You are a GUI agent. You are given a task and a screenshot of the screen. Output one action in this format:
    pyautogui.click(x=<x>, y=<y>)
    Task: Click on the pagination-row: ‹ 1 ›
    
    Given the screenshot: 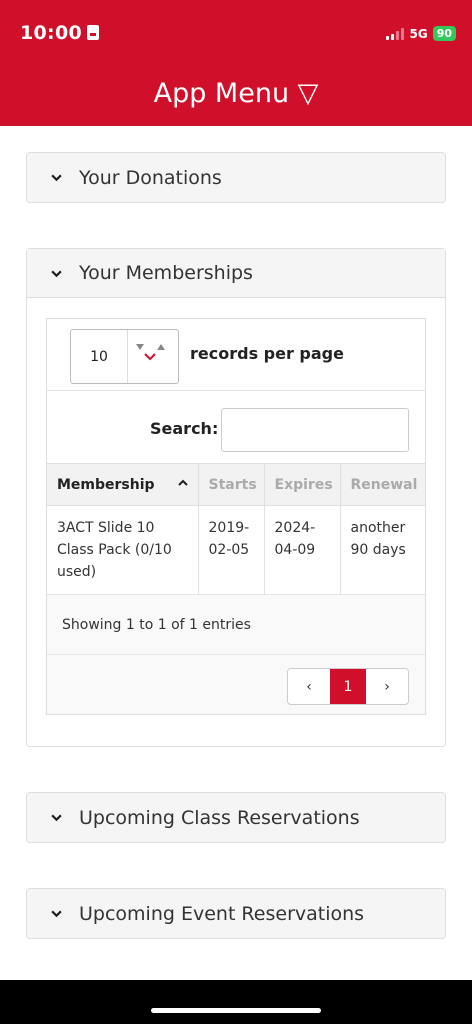 What is the action you would take?
    pyautogui.click(x=236, y=684)
    